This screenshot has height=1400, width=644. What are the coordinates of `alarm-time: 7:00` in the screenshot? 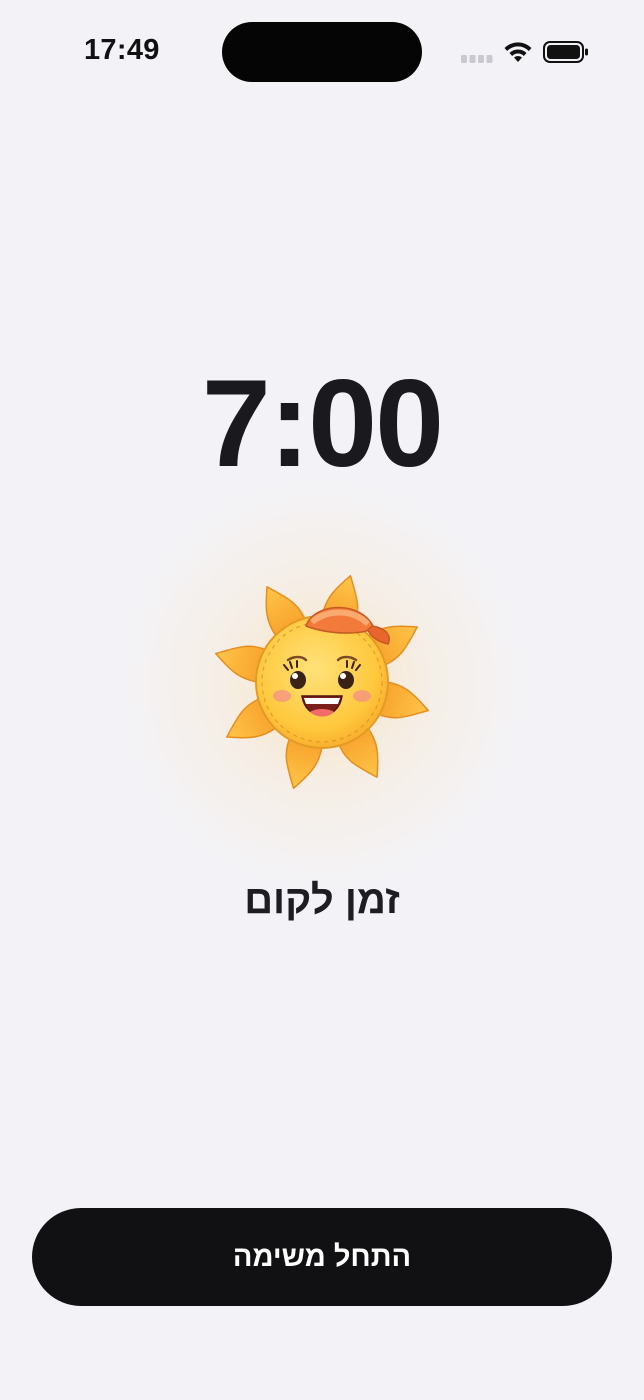 It's located at (322, 424).